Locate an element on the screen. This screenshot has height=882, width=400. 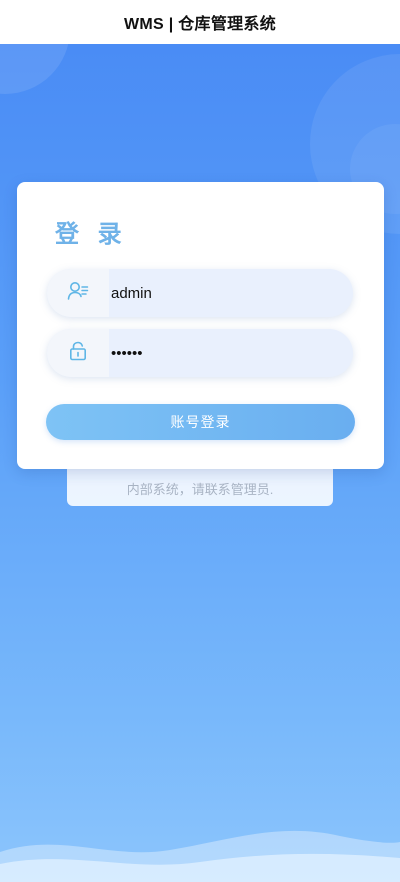
decor-bubble is located at coordinates (35, 69).